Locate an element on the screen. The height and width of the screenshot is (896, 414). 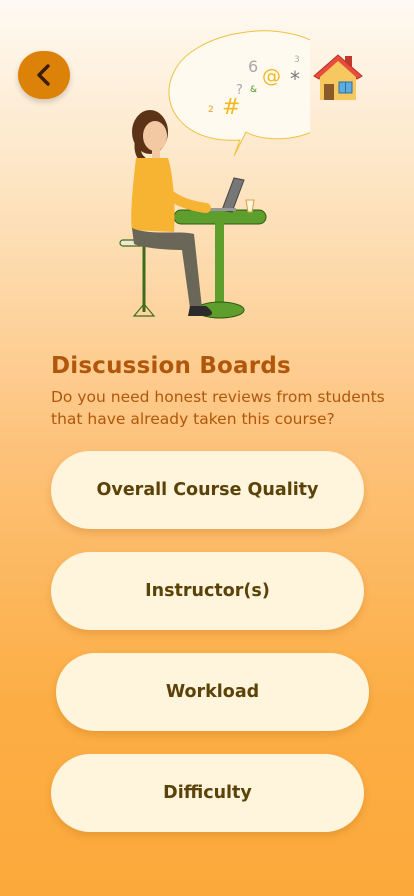
chevron-left-icon is located at coordinates (43, 75).